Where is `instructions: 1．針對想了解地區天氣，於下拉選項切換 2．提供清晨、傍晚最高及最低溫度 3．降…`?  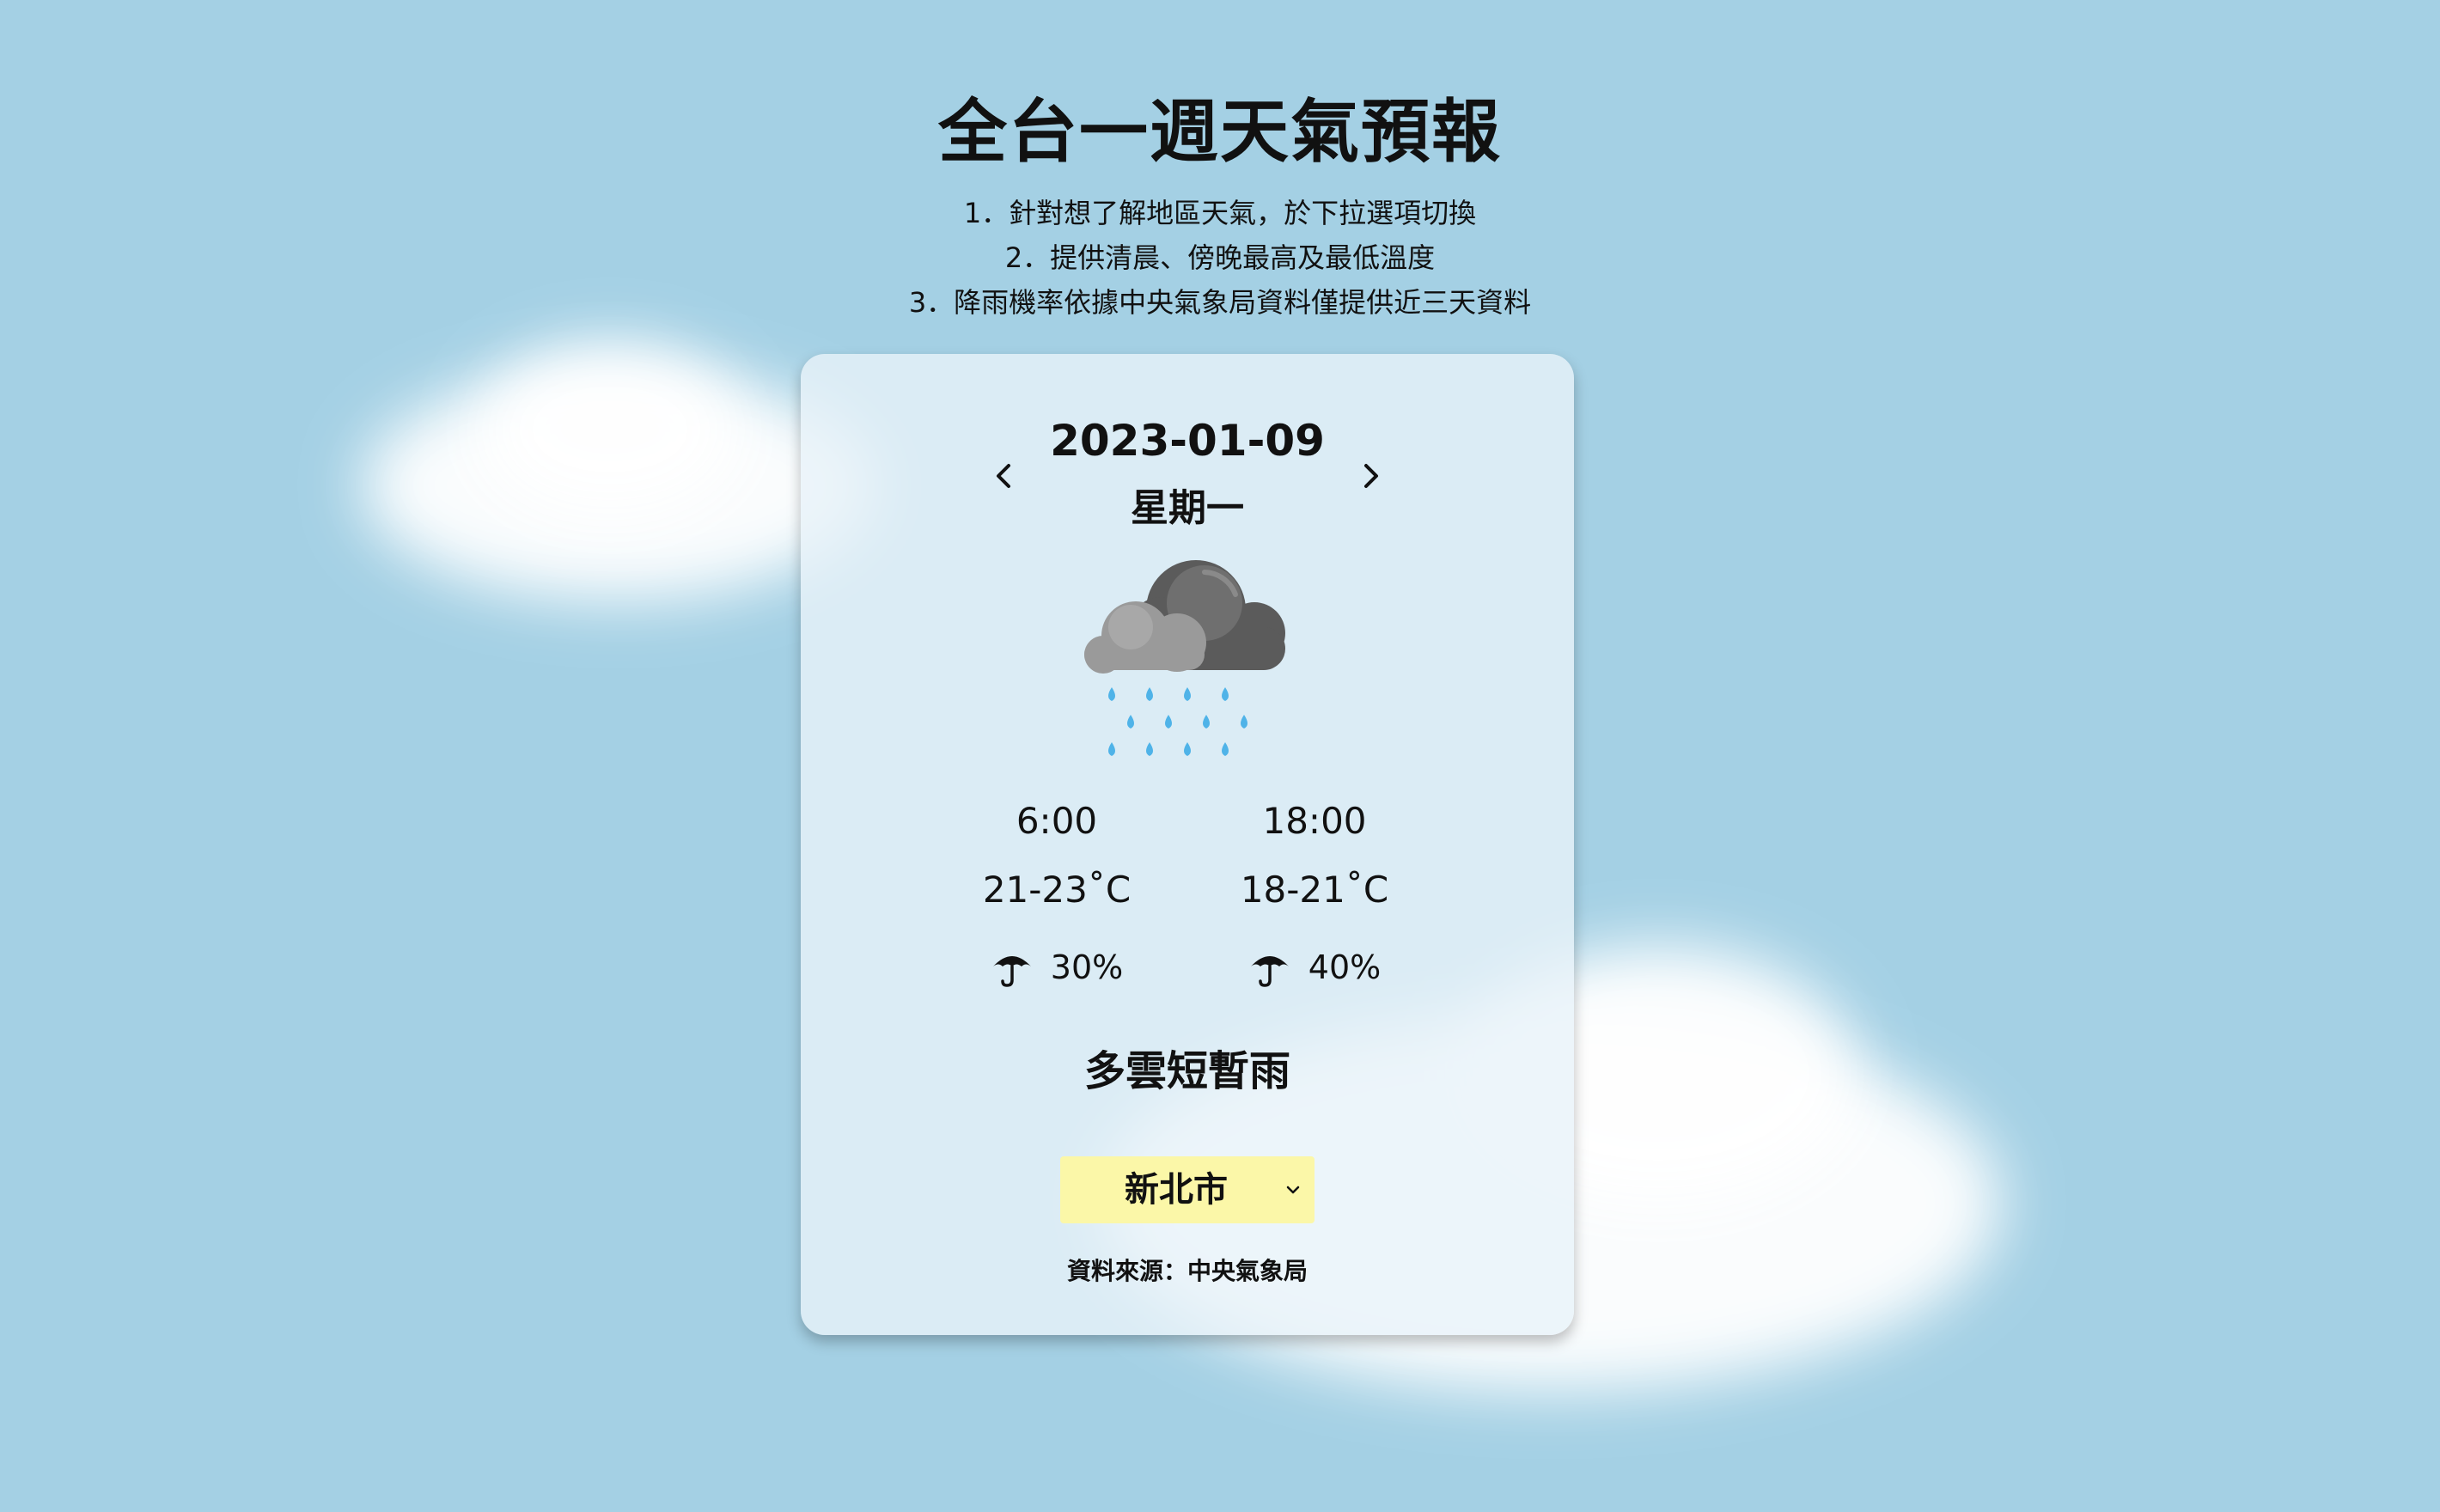
instructions: 1．針對想了解地區天氣，於下拉選項切換 2．提供清晨、傍晚最高及最低溫度 3．降… is located at coordinates (1220, 258).